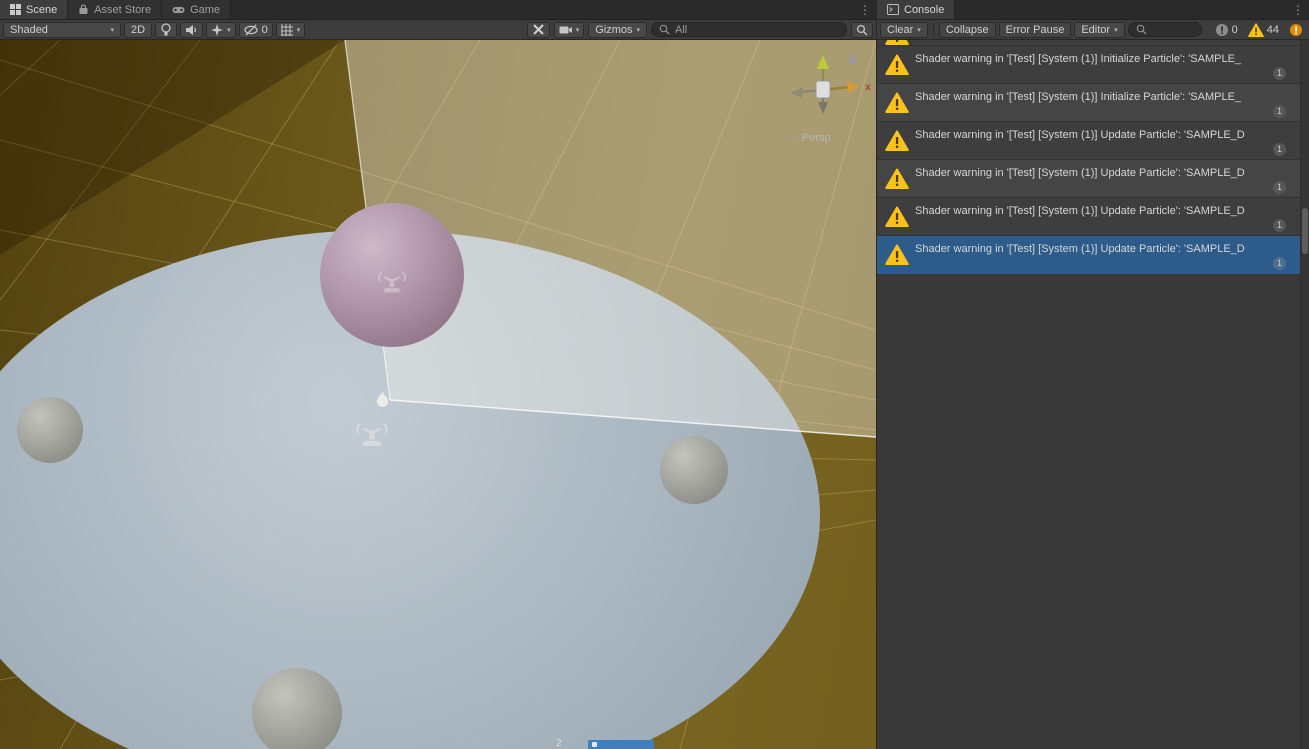  I want to click on info-filter-toggle: 0, so click(1226, 30).